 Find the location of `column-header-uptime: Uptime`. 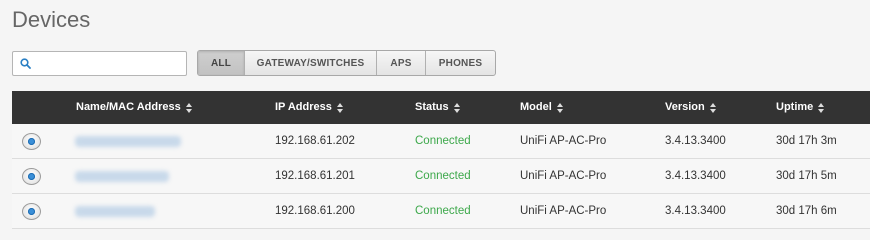

column-header-uptime: Uptime is located at coordinates (800, 107).